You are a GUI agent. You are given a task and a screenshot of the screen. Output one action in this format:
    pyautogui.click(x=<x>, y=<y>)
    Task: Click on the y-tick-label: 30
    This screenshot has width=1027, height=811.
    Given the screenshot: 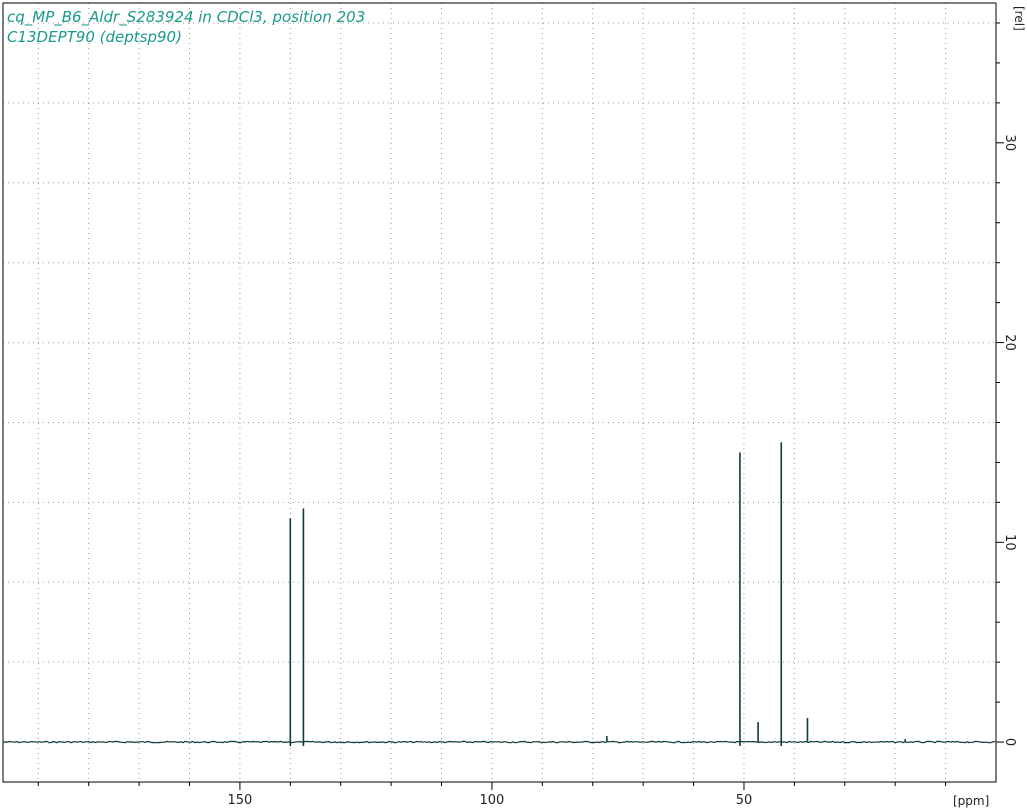 What is the action you would take?
    pyautogui.click(x=1009, y=143)
    